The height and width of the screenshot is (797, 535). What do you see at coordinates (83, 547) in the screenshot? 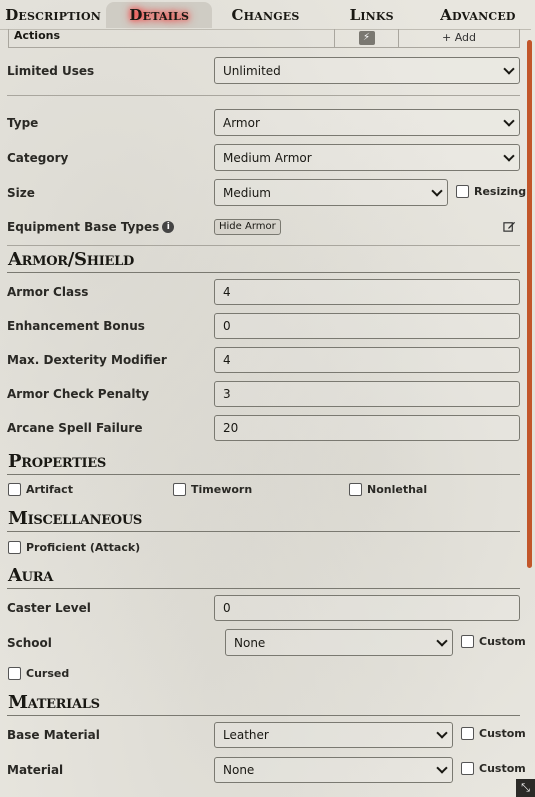
I see `proficient-label: Proficient (Attack)` at bounding box center [83, 547].